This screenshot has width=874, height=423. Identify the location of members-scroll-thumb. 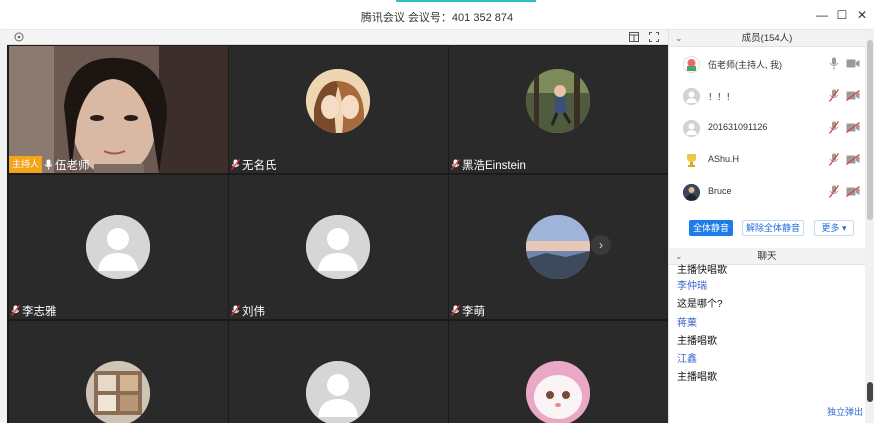
(870, 130).